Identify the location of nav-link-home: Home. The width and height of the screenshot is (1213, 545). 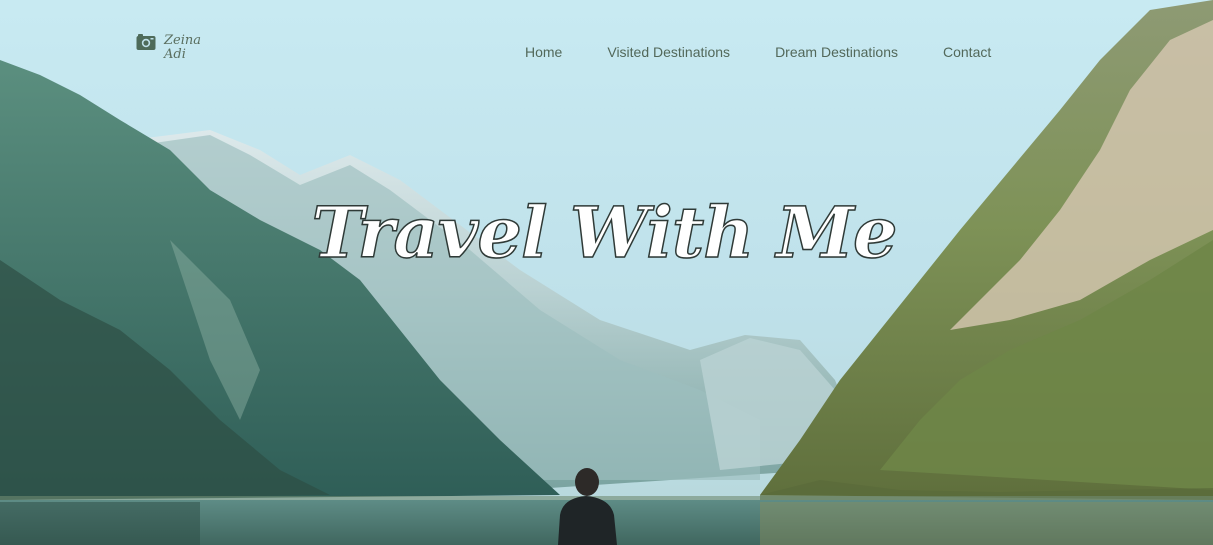
(543, 52).